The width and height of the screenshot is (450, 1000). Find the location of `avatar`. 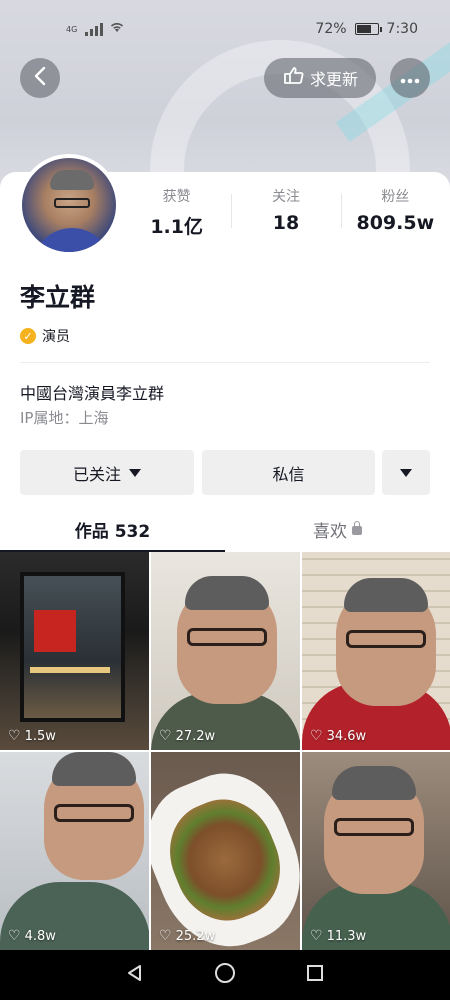

avatar is located at coordinates (69, 205).